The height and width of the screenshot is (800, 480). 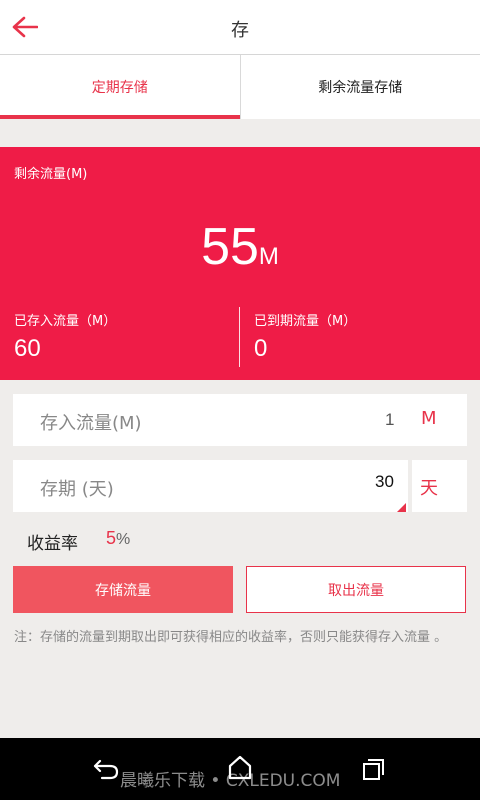 I want to click on note-text: 注：存储的流量到期取出即可获得相应的收益率，否则只能获得存入流量 。, so click(x=231, y=637).